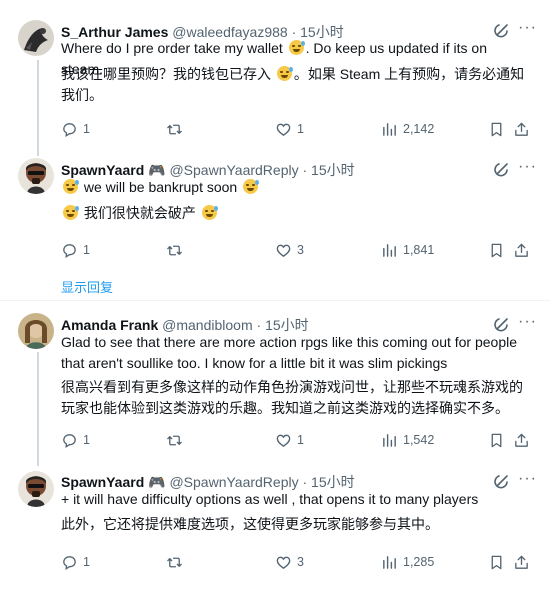  Describe the element at coordinates (419, 440) in the screenshot. I see `views-count: 1,542` at that location.